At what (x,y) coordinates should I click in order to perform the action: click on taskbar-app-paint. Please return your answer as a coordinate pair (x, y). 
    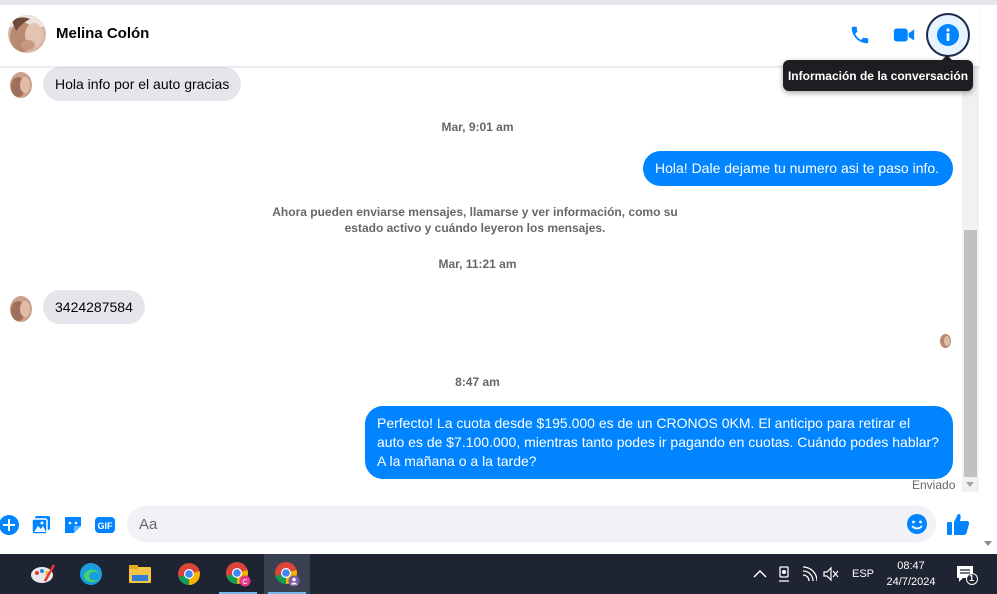
    Looking at the image, I should click on (43, 574).